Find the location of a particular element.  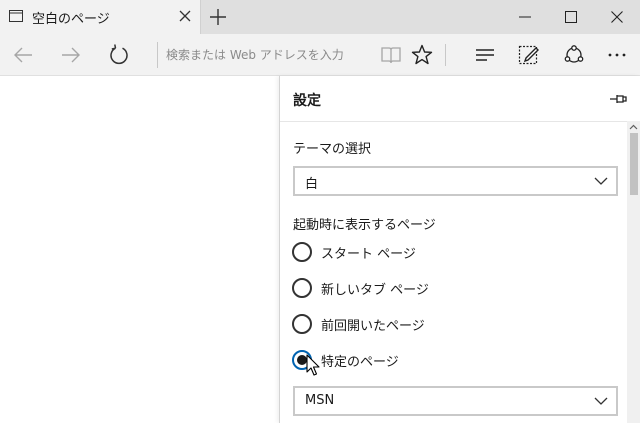

forward-arrow-icon is located at coordinates (71, 55).